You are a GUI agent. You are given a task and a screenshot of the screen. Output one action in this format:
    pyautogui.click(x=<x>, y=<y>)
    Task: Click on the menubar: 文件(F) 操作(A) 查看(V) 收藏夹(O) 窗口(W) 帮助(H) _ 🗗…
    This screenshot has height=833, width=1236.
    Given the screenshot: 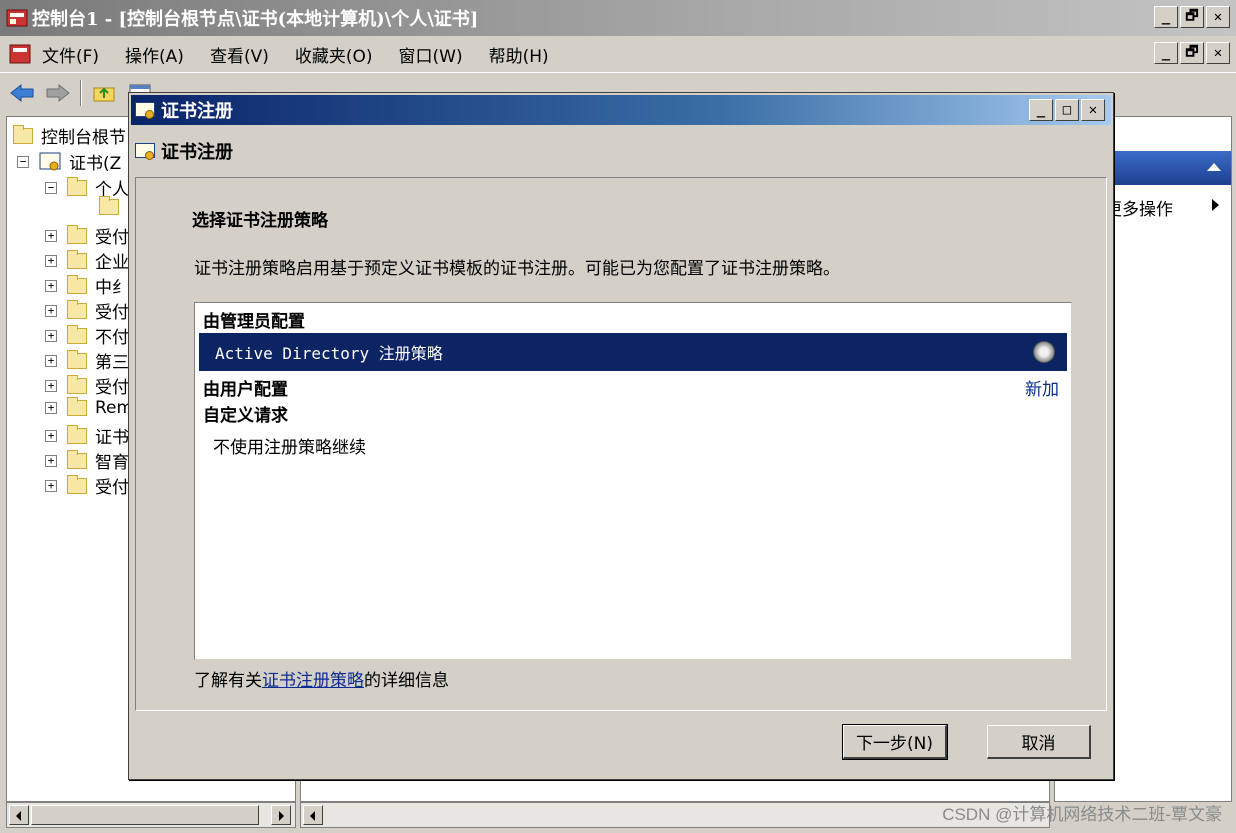 What is the action you would take?
    pyautogui.click(x=618, y=54)
    